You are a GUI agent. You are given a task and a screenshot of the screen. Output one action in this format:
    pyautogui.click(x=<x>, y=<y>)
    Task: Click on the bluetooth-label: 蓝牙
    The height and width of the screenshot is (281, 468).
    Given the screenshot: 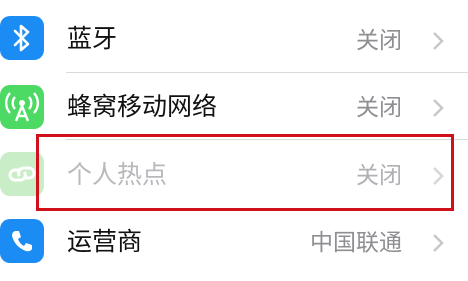 What is the action you would take?
    pyautogui.click(x=92, y=38)
    